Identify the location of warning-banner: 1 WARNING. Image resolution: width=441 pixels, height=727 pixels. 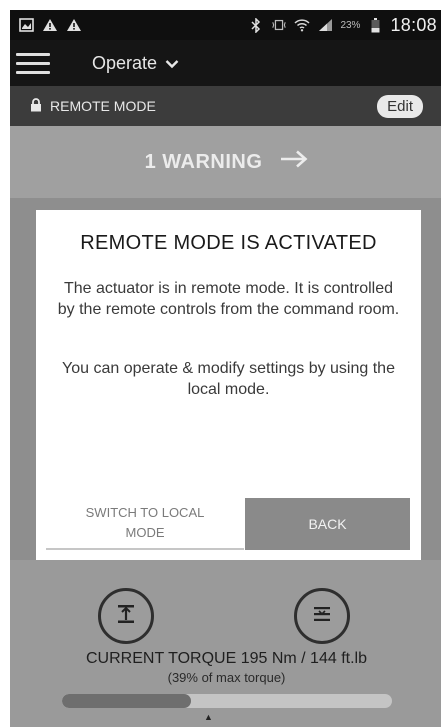
(225, 162).